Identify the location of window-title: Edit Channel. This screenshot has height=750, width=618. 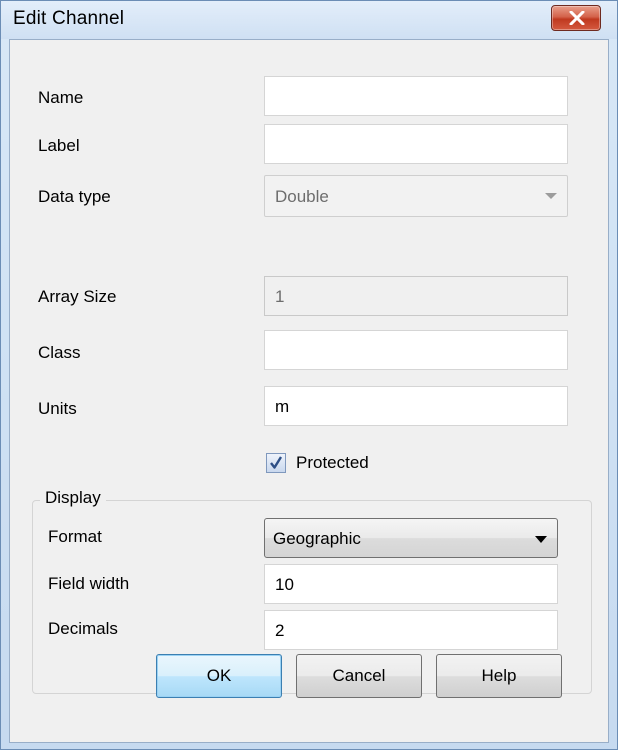
(69, 18).